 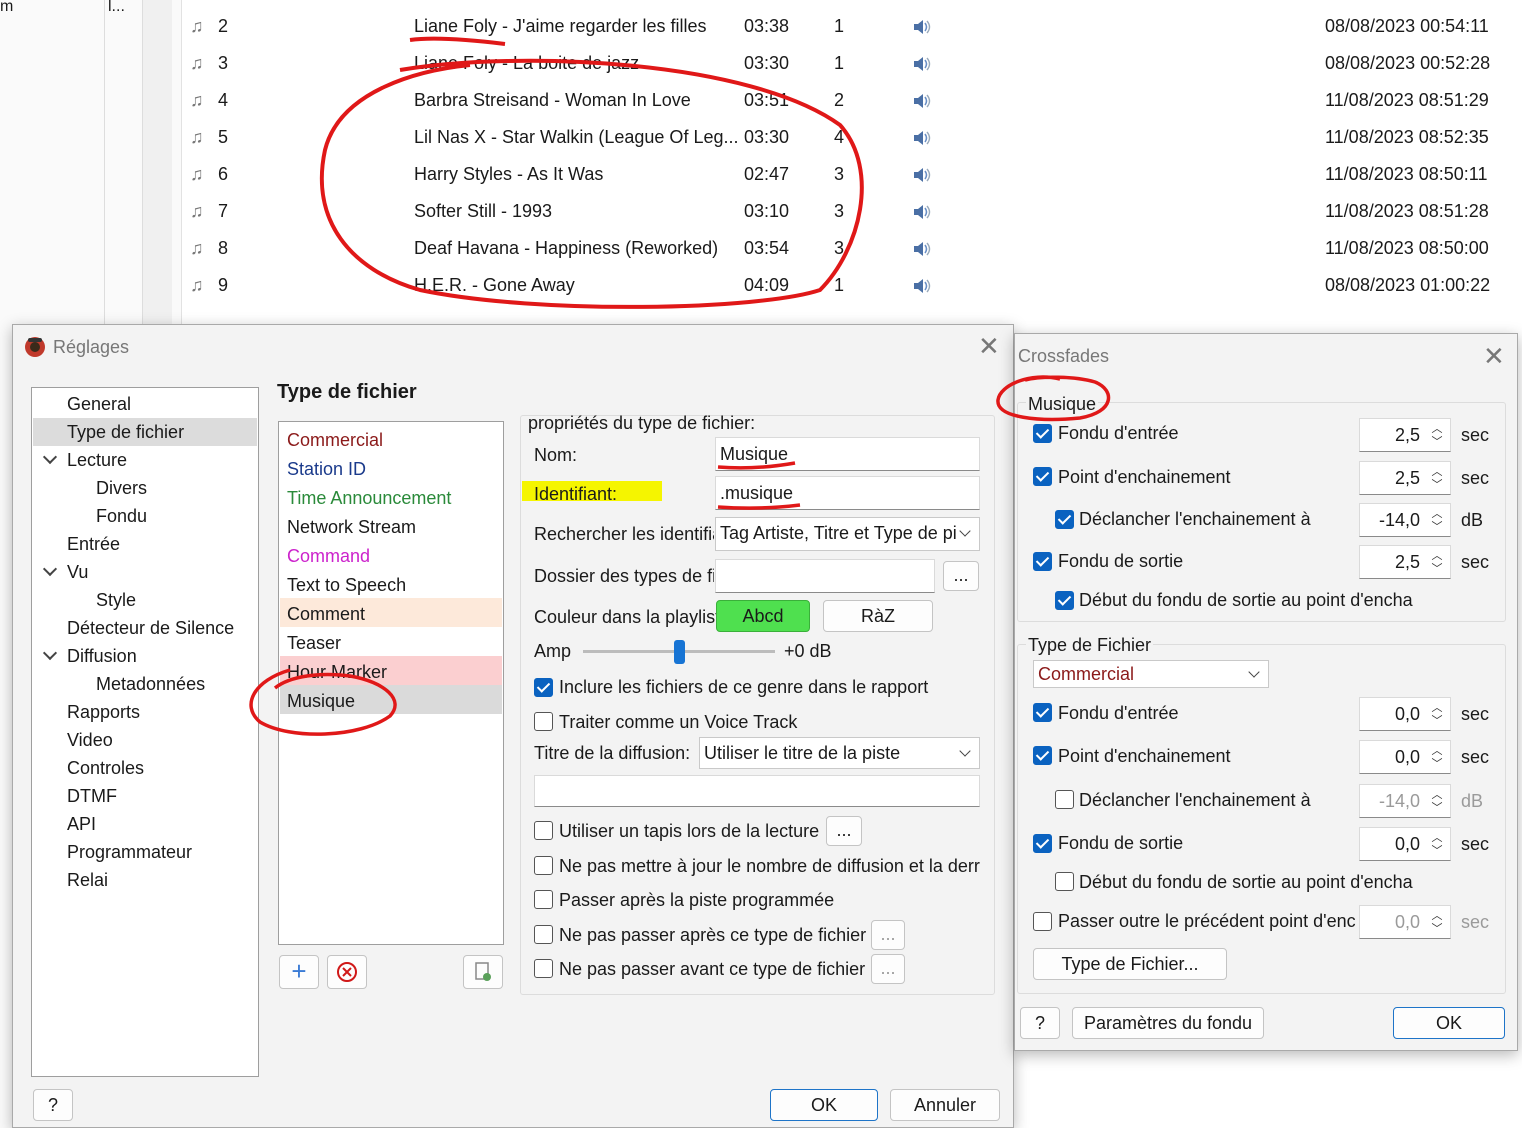 I want to click on tree-item-fondu: Fondu, so click(x=121, y=516).